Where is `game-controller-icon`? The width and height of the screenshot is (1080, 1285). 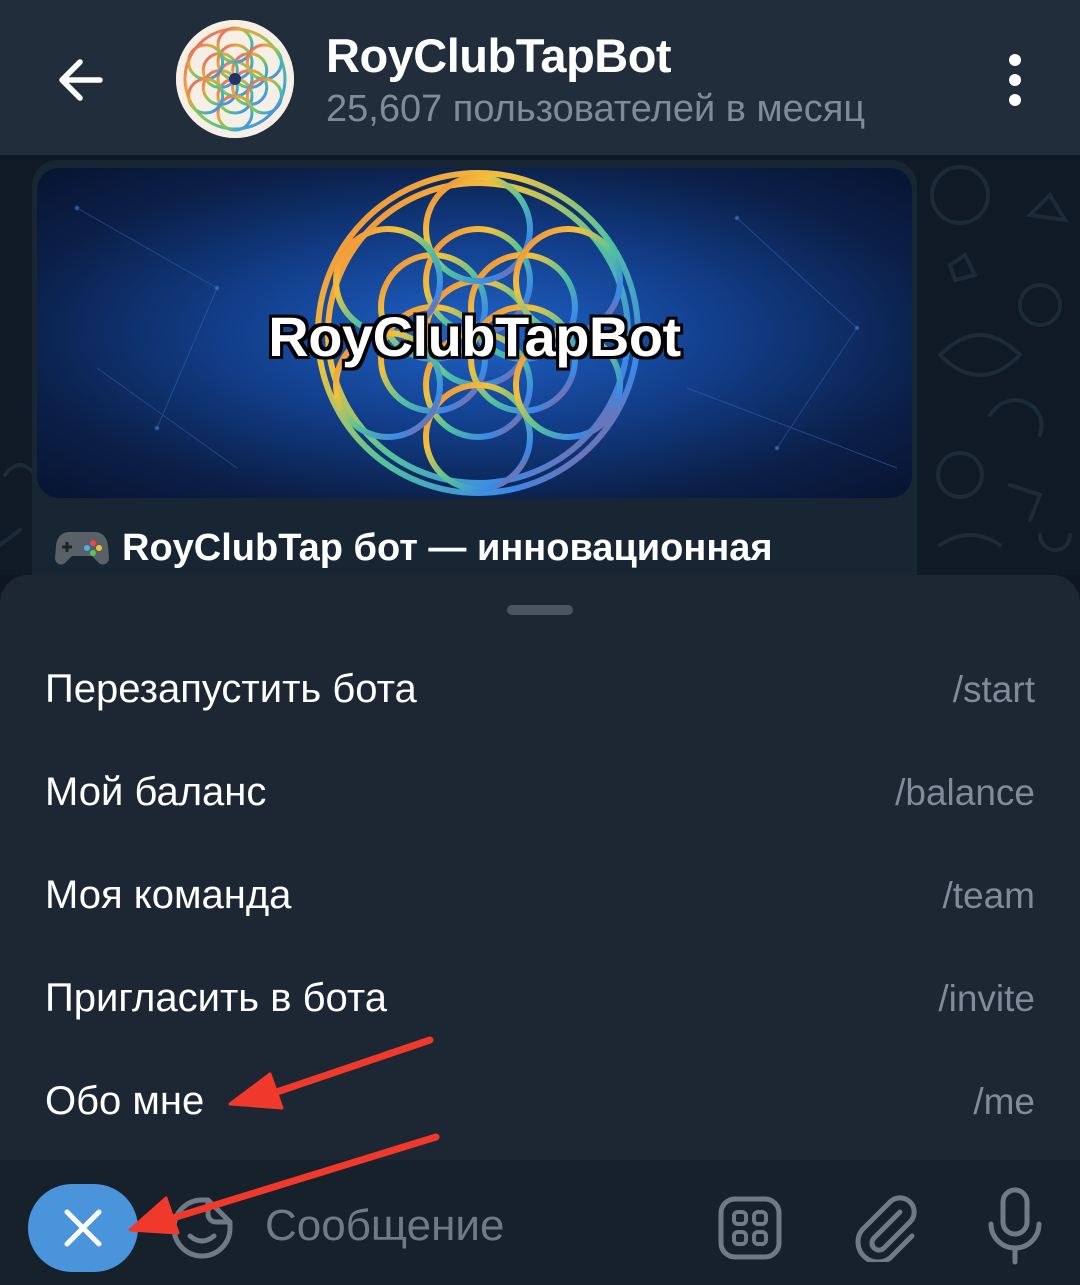 game-controller-icon is located at coordinates (82, 547).